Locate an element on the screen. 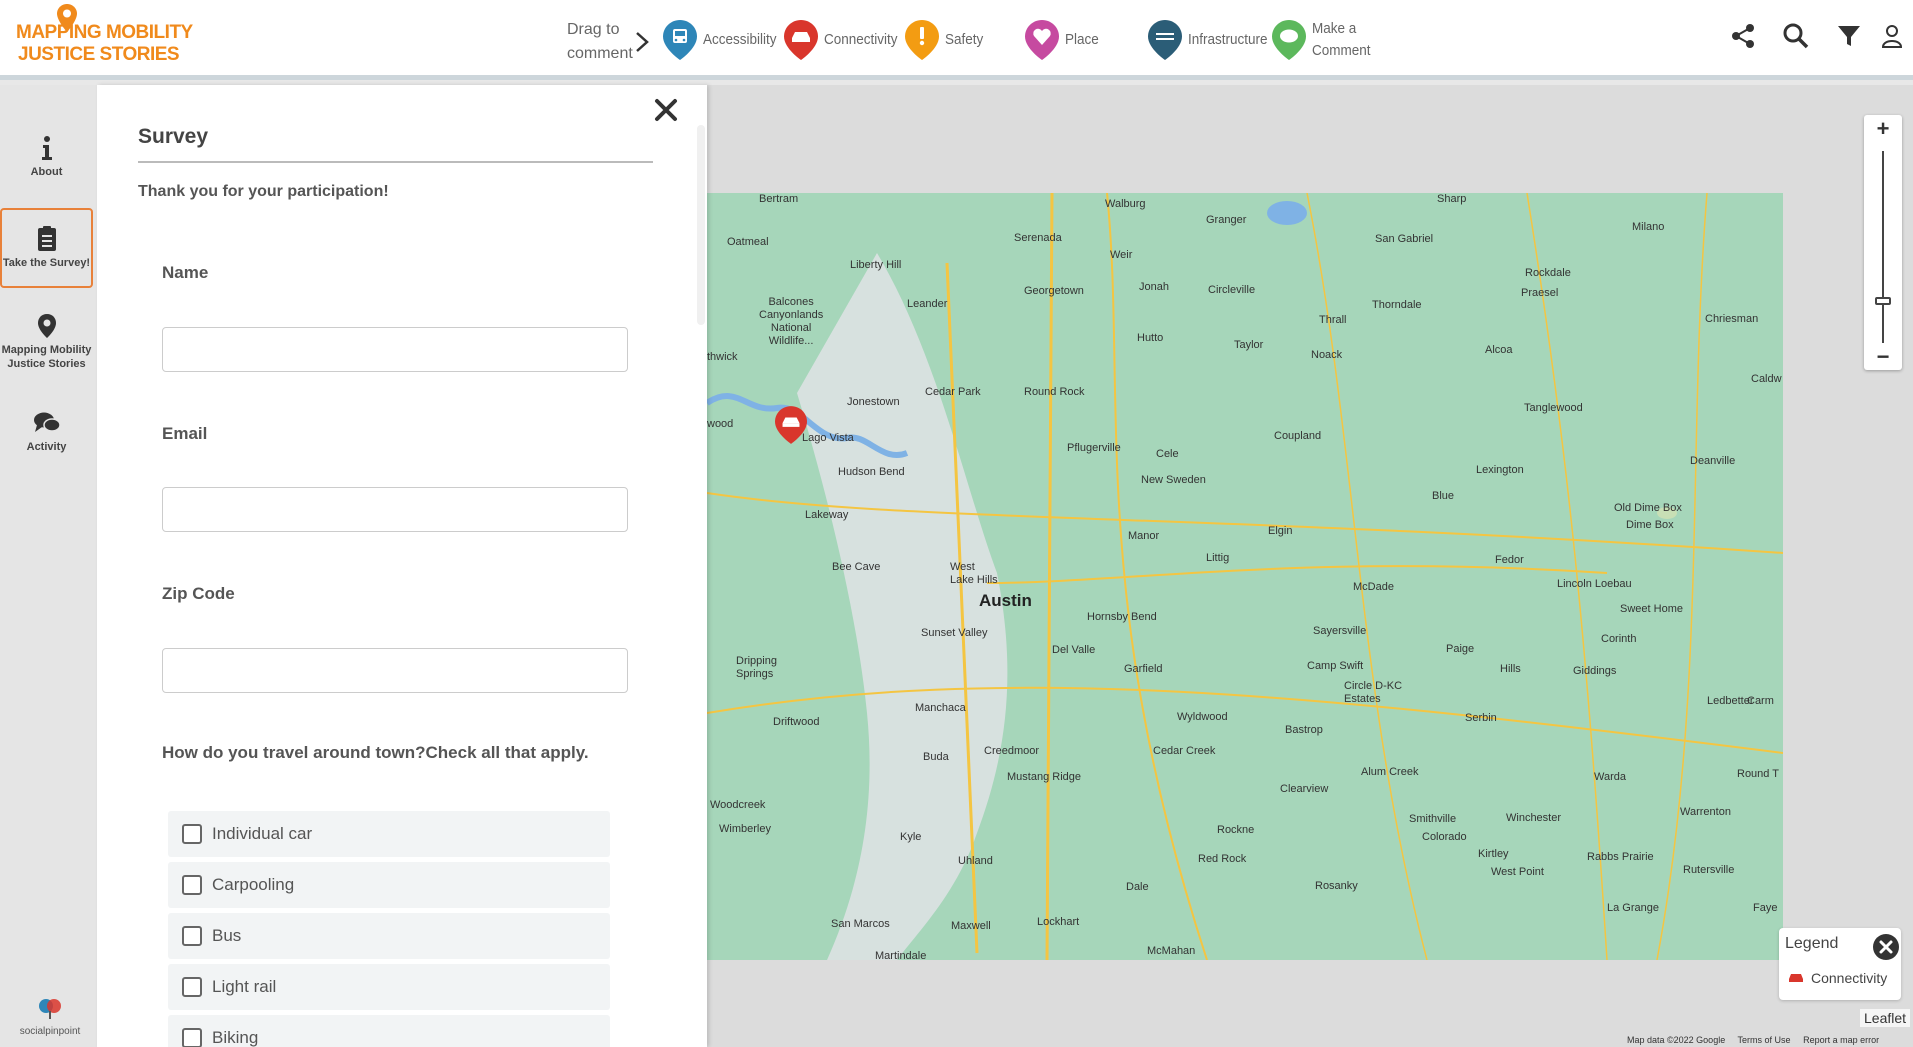  report-map-error-link: Report a map error is located at coordinates (1841, 1040).